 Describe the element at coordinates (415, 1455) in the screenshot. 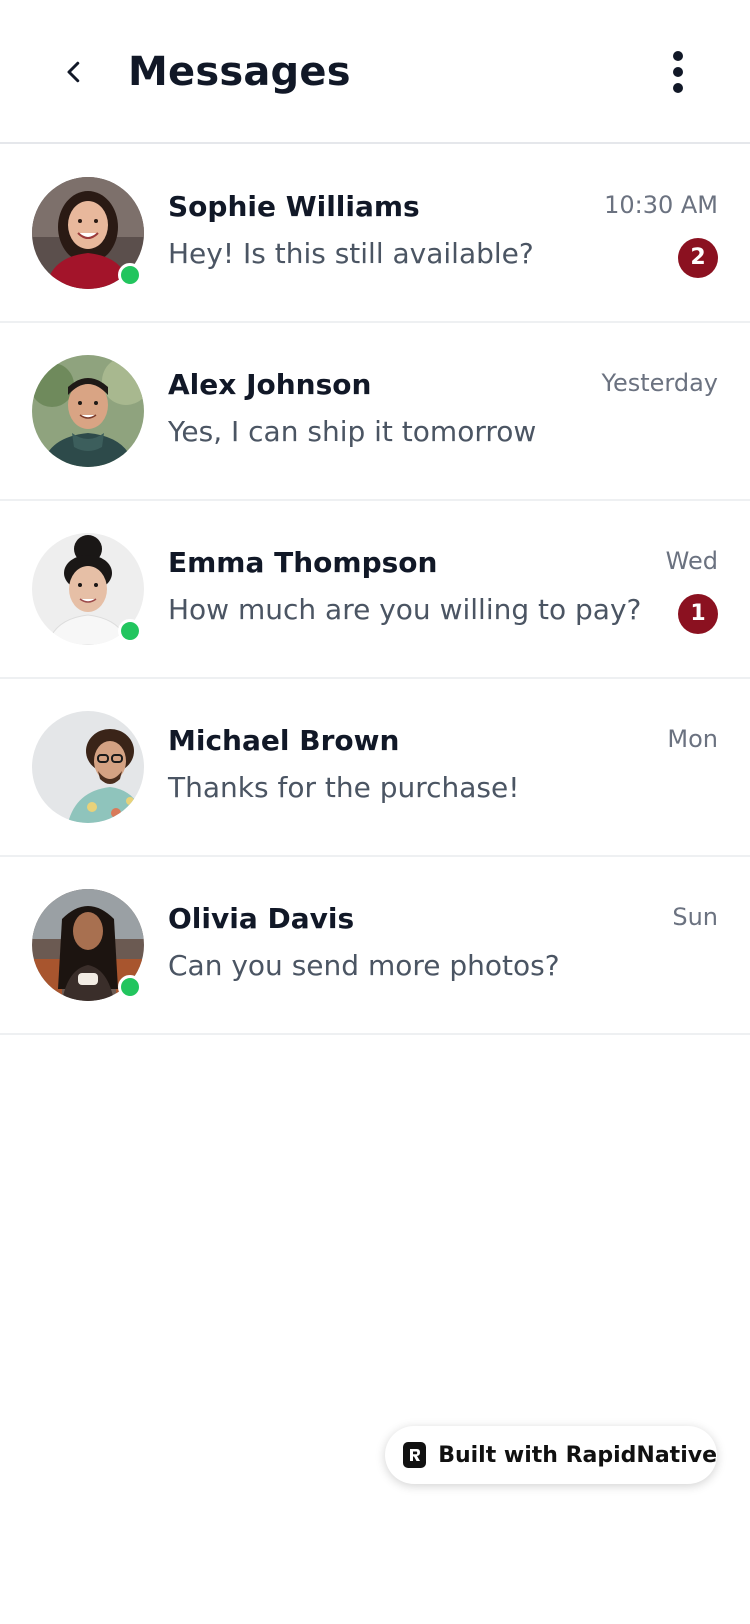

I see `rapidnative-logo-icon` at that location.